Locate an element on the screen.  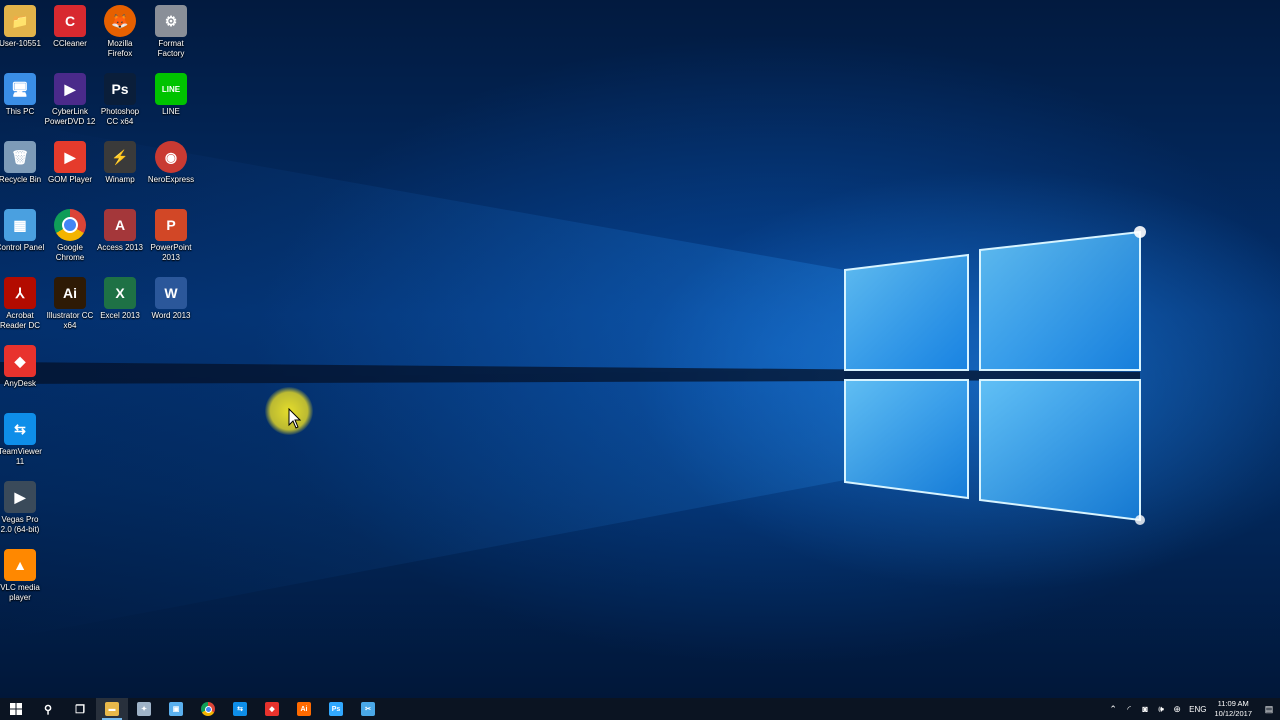
mouse-pointer-icon is located at coordinates (295, 418).